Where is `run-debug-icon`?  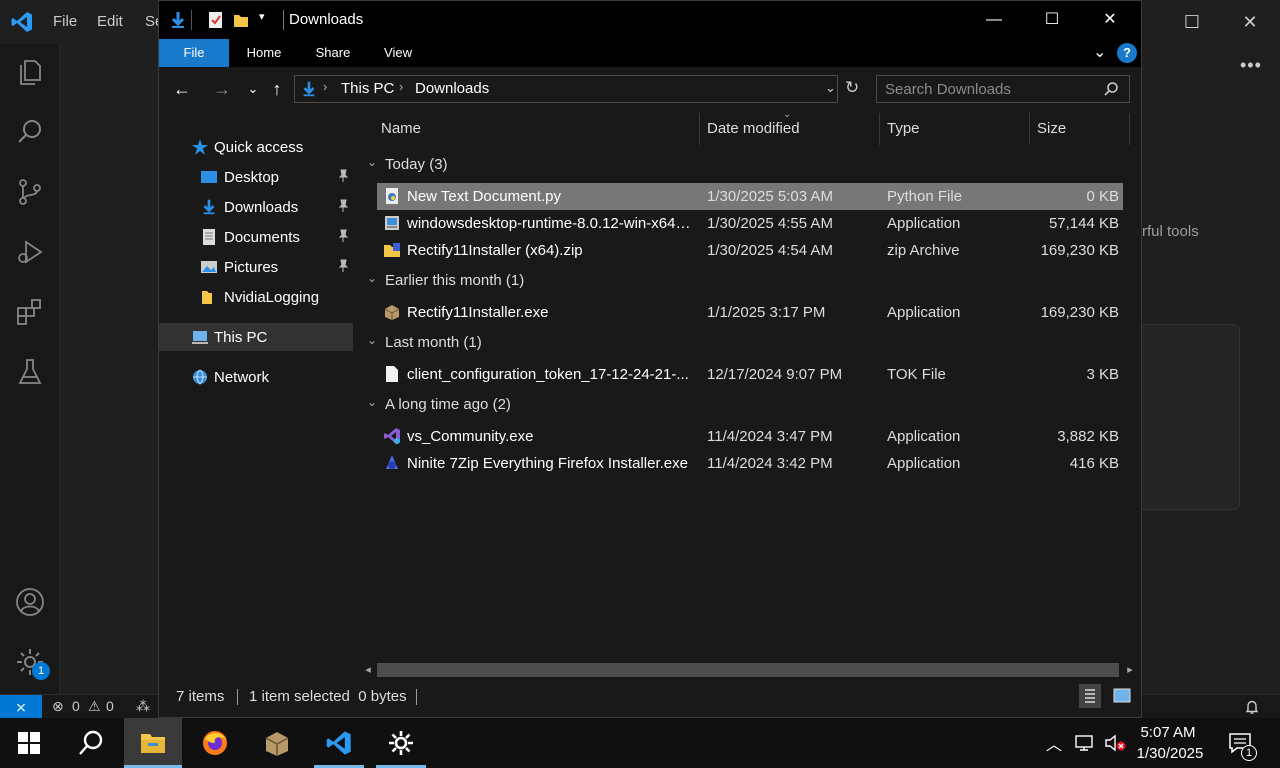
run-debug-icon is located at coordinates (30, 252).